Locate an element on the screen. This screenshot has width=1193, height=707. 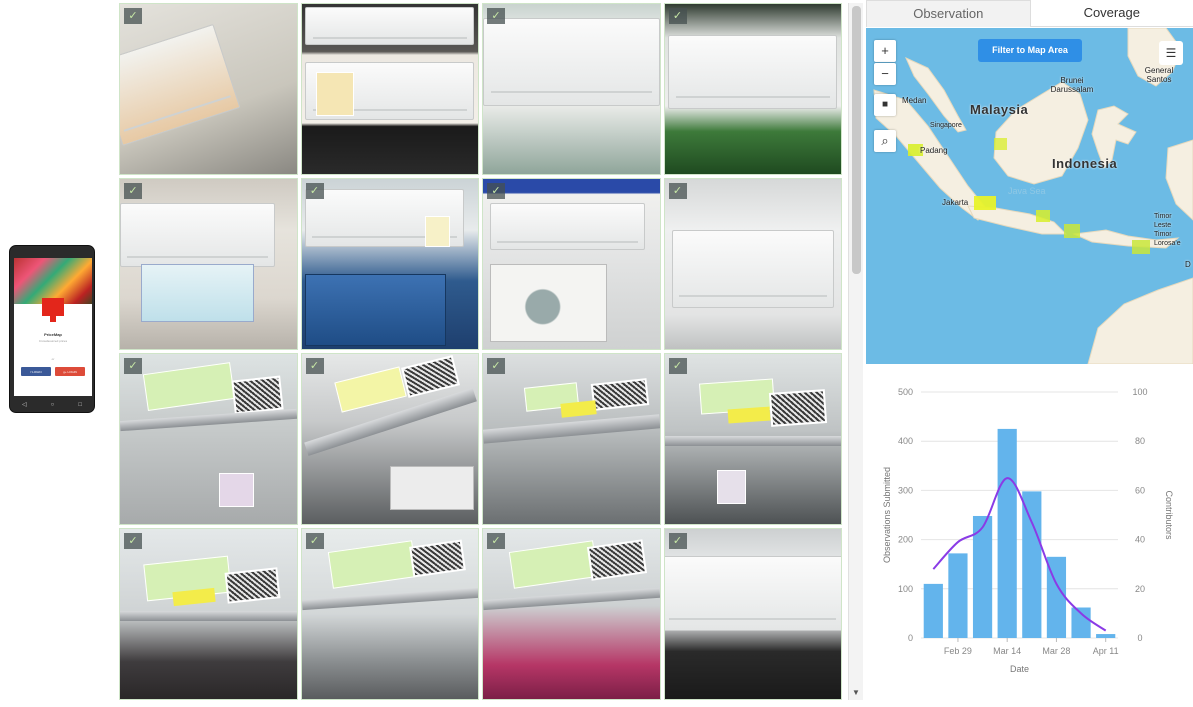
map-label-timor-leste: Timor Leste Timor Lorosa'e is located at coordinates (1167, 230).